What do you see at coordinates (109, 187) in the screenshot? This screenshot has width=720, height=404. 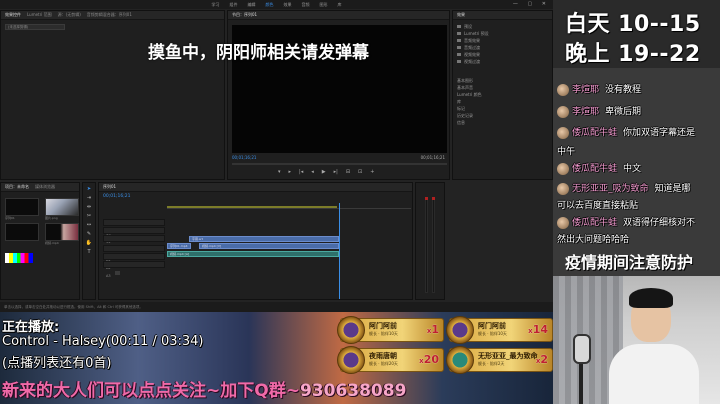 I see `tab-timeline-sequence: 序列01` at bounding box center [109, 187].